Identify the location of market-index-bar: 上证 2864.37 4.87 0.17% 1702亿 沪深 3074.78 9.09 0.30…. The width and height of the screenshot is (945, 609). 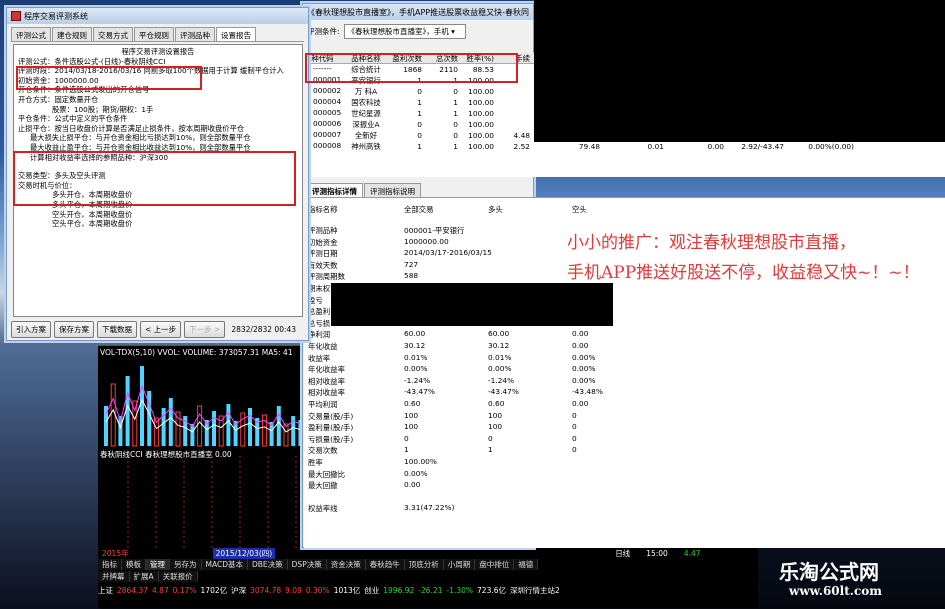
(331, 590).